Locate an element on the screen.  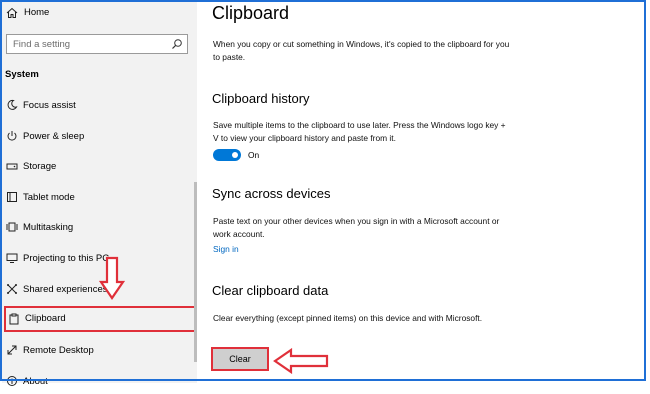
sidebar-item-power-sleep: Power & sleep is located at coordinates (99, 137).